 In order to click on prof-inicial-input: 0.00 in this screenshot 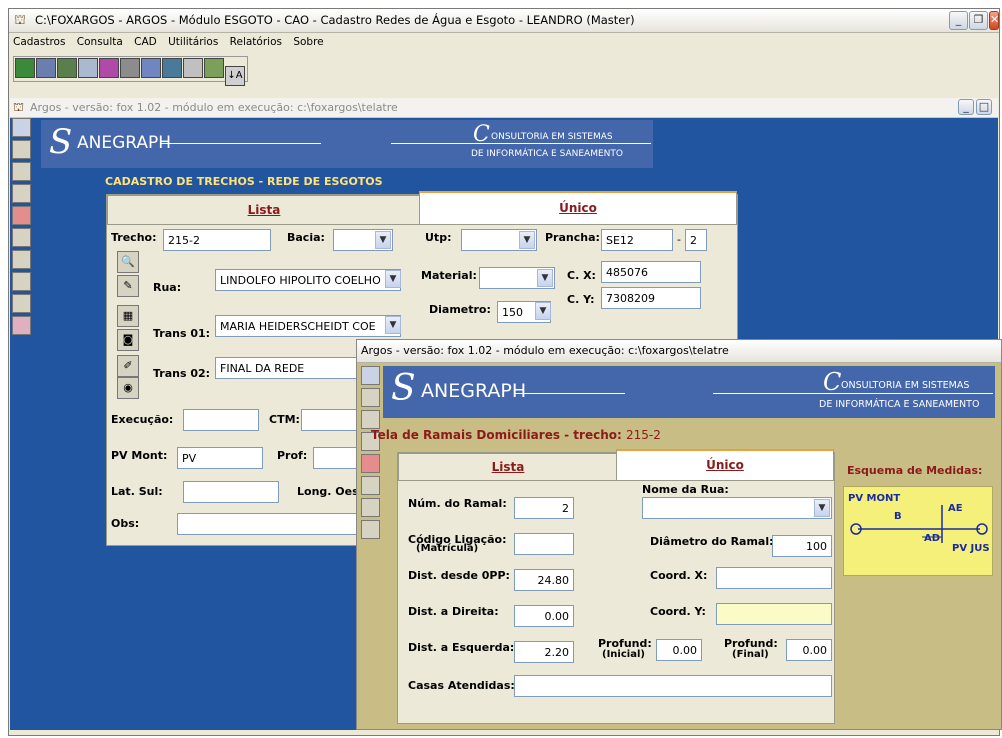, I will do `click(679, 650)`.